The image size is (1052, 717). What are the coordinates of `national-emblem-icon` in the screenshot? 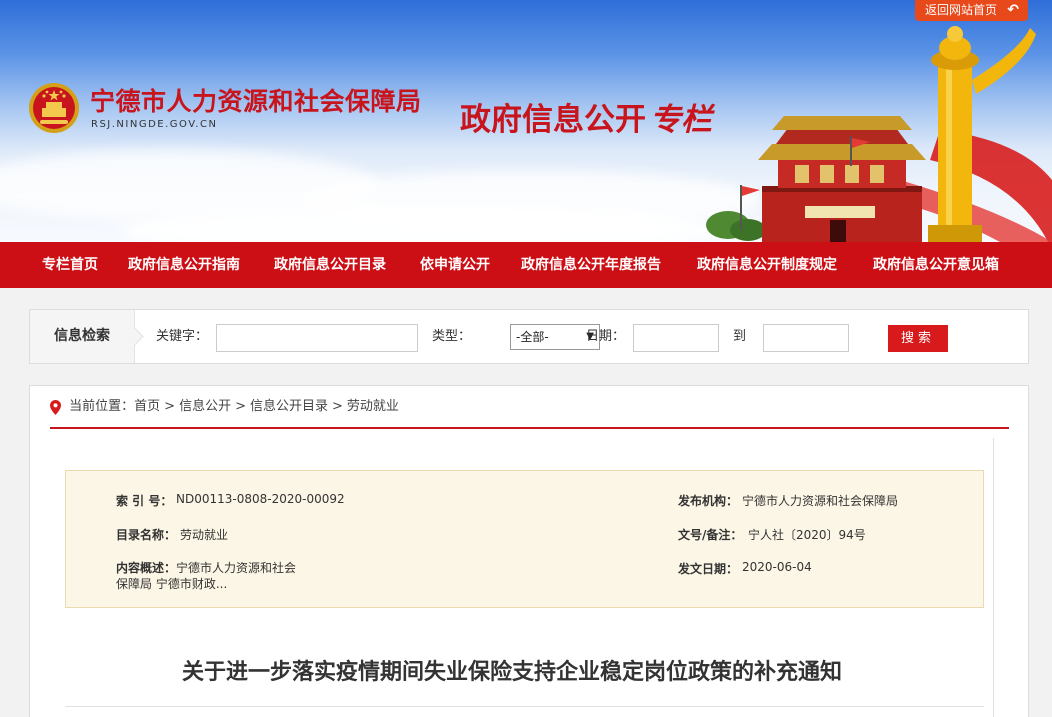 It's located at (54, 108).